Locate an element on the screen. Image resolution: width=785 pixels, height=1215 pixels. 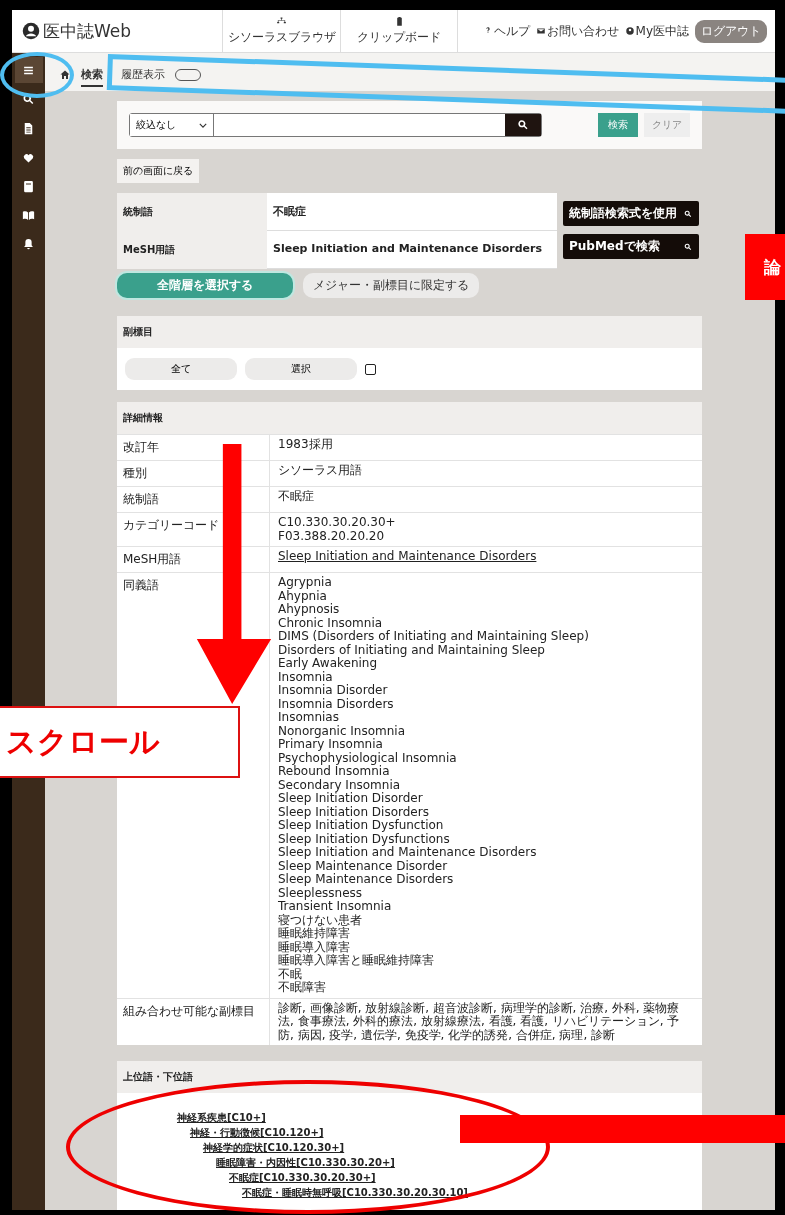
detail-value: シソーラス用語 is located at coordinates (320, 471).